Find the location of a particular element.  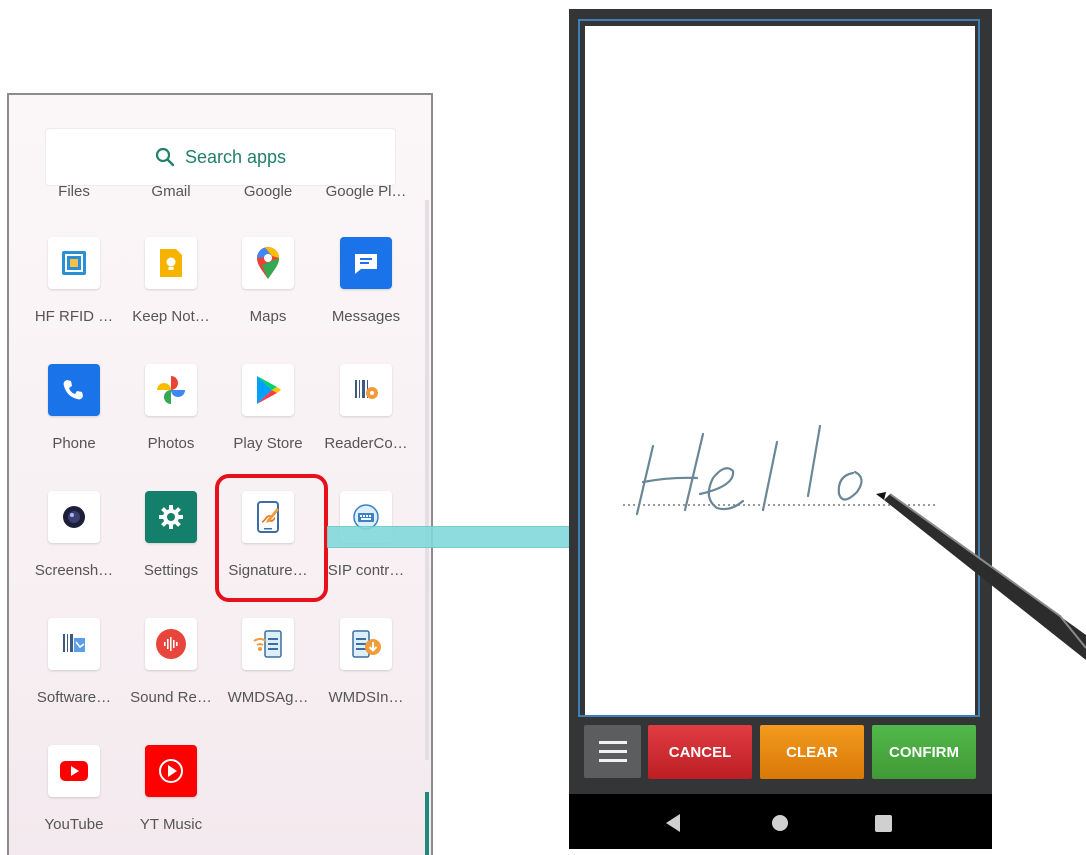

app-youtube: YouTube is located at coordinates (74, 800).